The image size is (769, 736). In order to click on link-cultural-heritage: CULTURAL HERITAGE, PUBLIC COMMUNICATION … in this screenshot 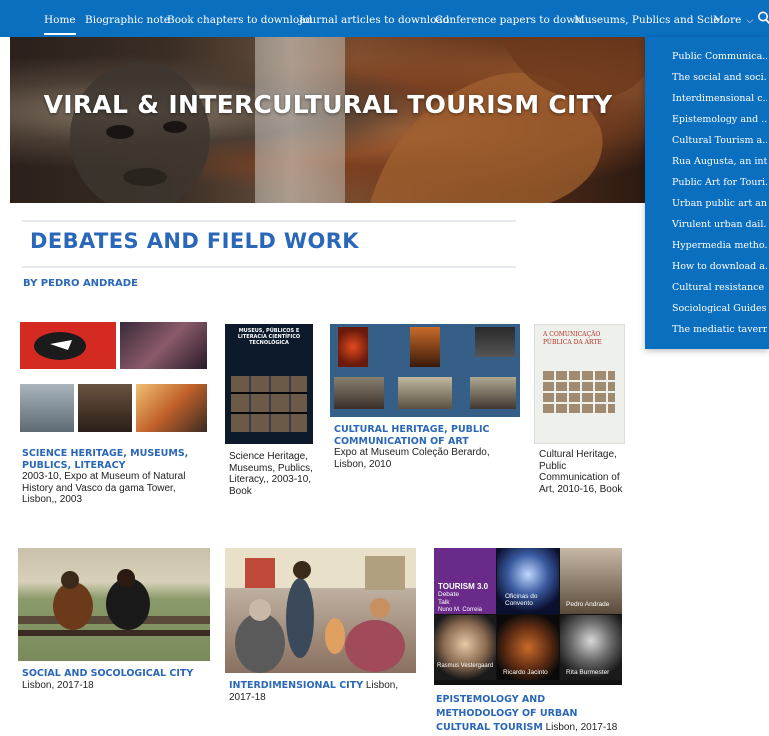, I will do `click(411, 435)`.